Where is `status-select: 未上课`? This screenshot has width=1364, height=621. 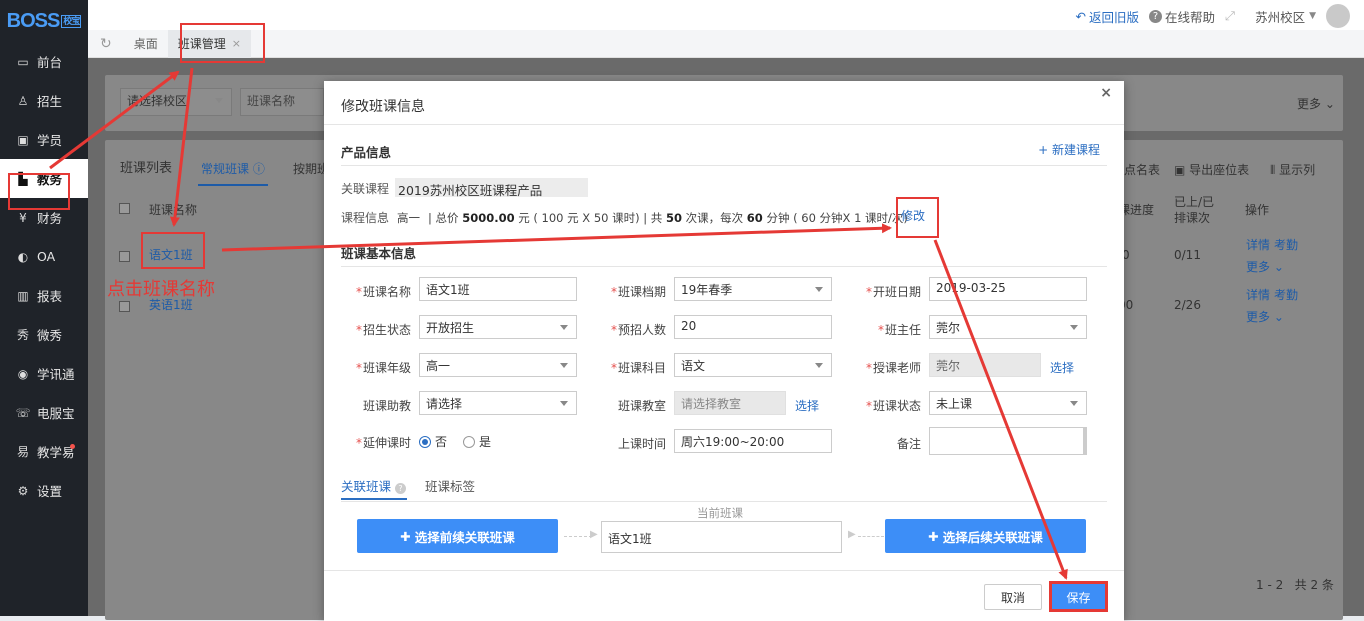
status-select: 未上课 is located at coordinates (1008, 403).